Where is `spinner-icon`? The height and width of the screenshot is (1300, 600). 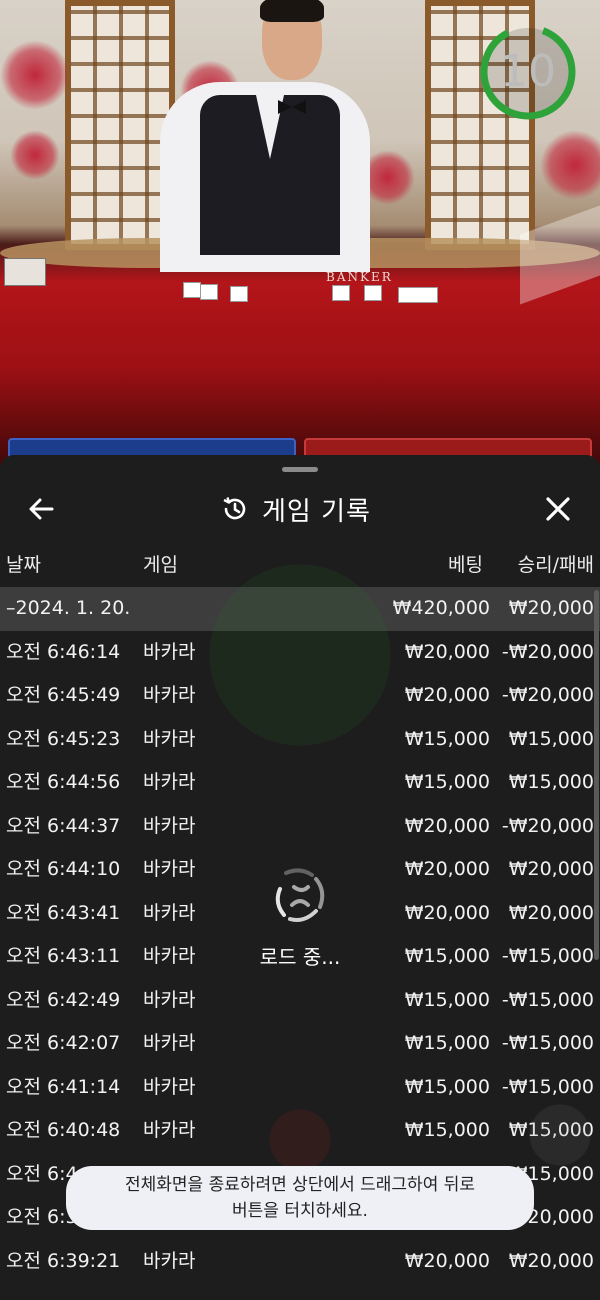
spinner-icon is located at coordinates (300, 895).